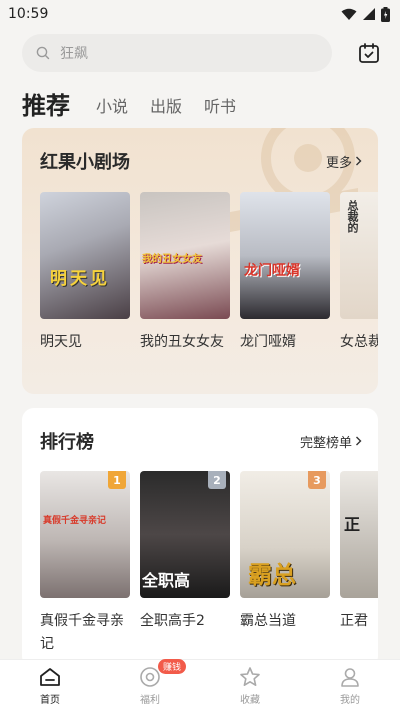  I want to click on nav-welfare-label: 福利, so click(150, 700).